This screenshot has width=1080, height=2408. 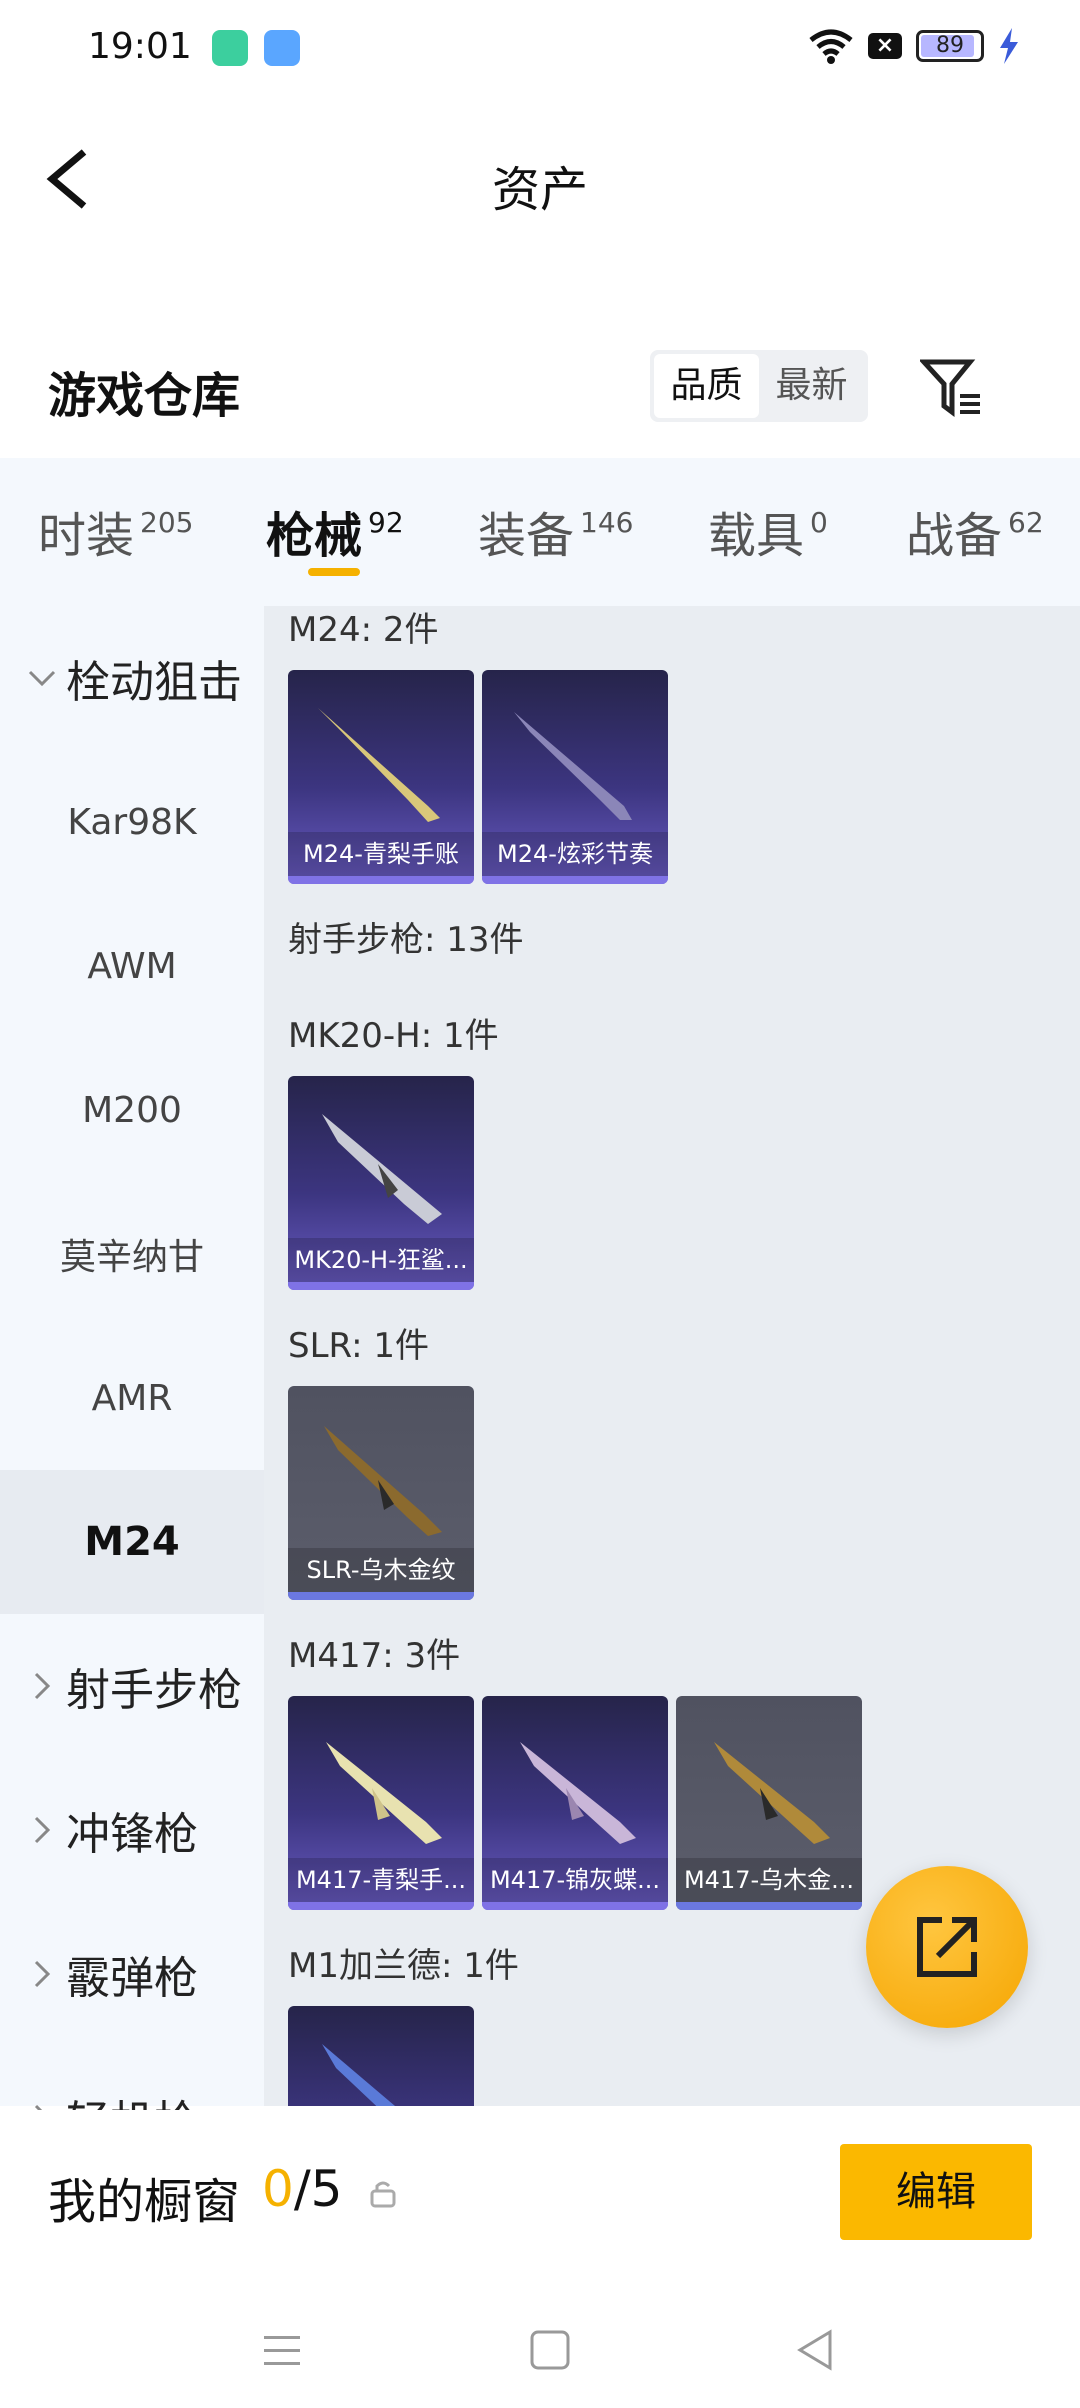 I want to click on warehouse-title: 游戏仓库, so click(x=144, y=396).